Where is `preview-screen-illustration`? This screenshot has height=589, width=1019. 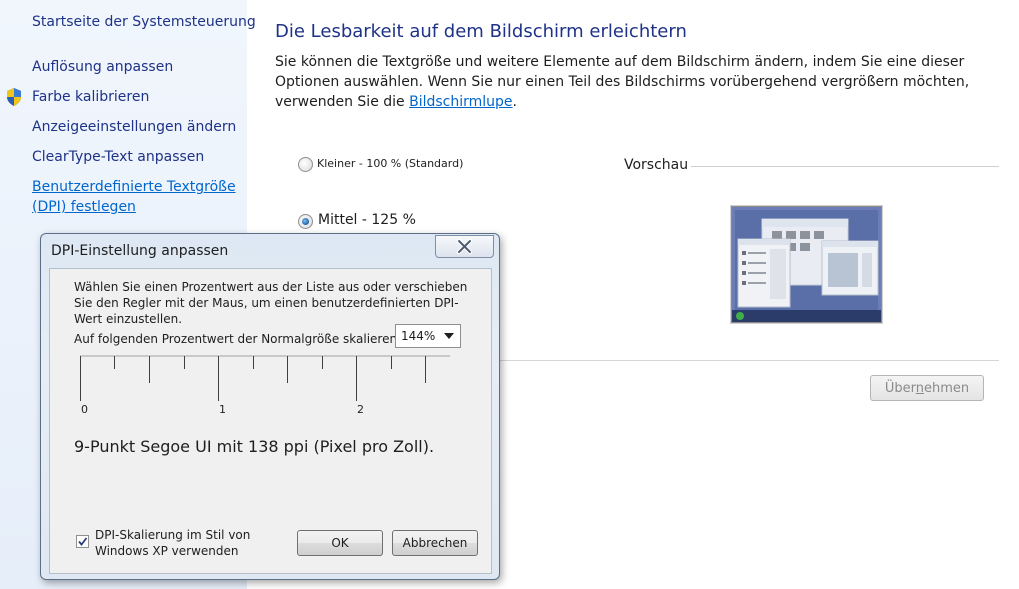 preview-screen-illustration is located at coordinates (806, 264).